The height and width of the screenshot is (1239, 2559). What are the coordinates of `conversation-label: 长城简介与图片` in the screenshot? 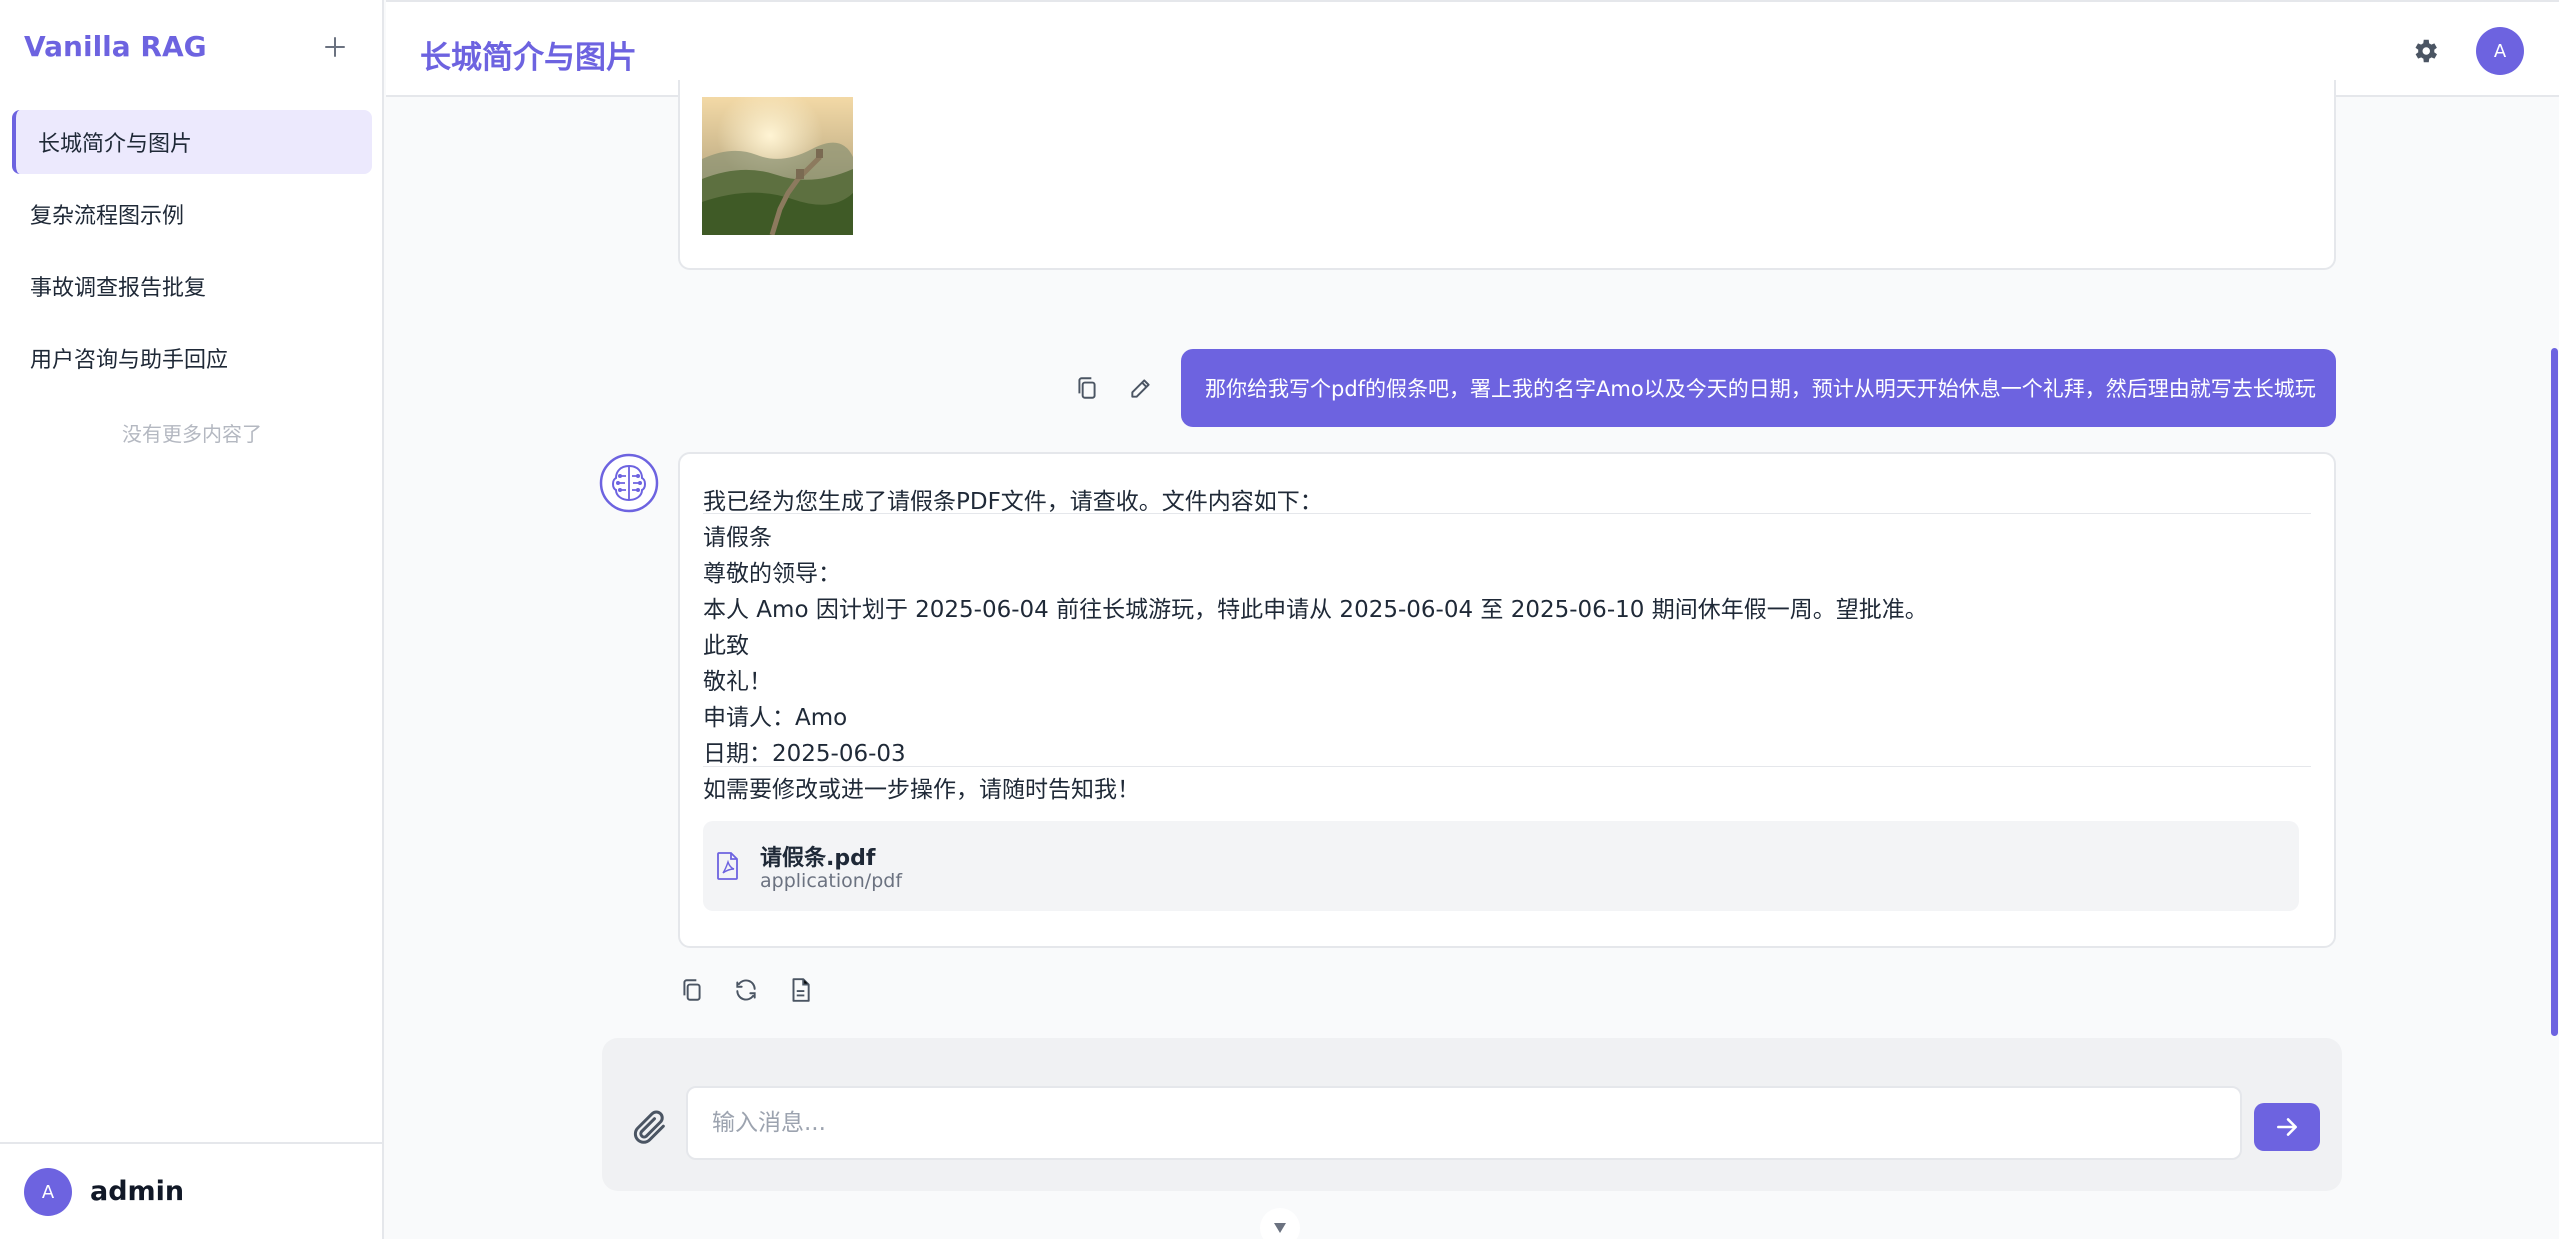 It's located at (115, 144).